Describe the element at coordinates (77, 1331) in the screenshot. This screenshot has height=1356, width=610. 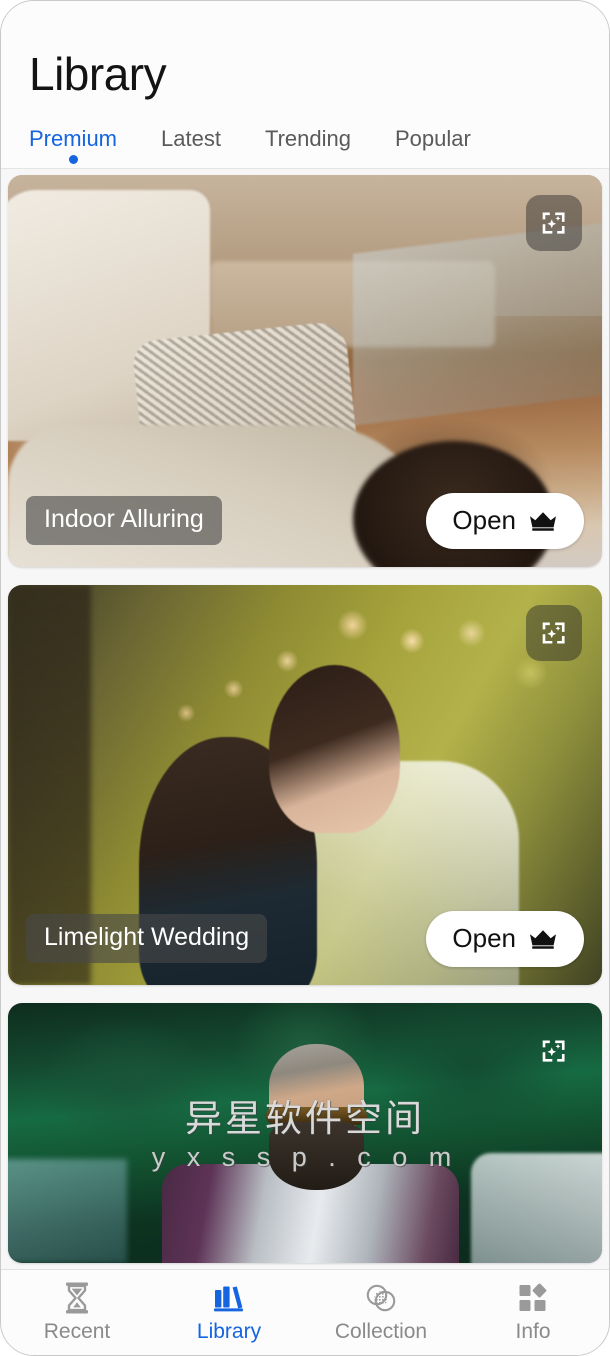
I see `nav-item-recent-label: Recent` at that location.